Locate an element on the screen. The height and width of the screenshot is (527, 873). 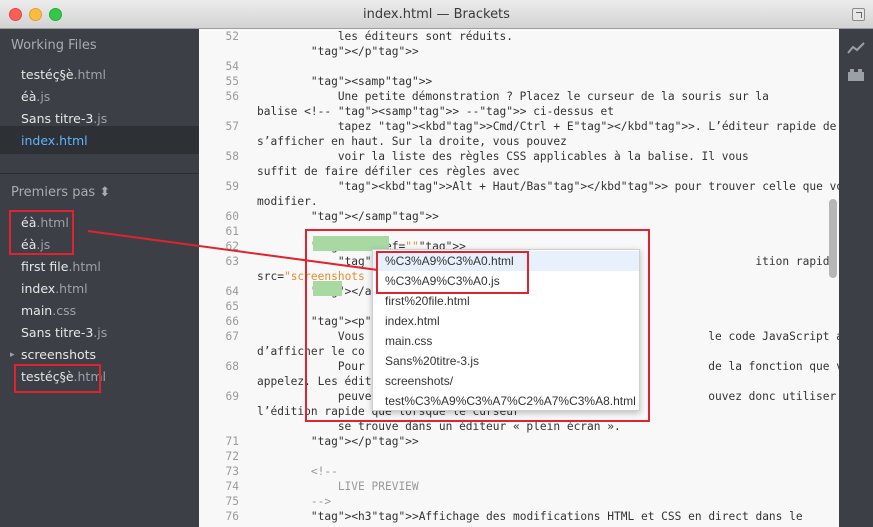
annotation-line is located at coordinates (233, 250).